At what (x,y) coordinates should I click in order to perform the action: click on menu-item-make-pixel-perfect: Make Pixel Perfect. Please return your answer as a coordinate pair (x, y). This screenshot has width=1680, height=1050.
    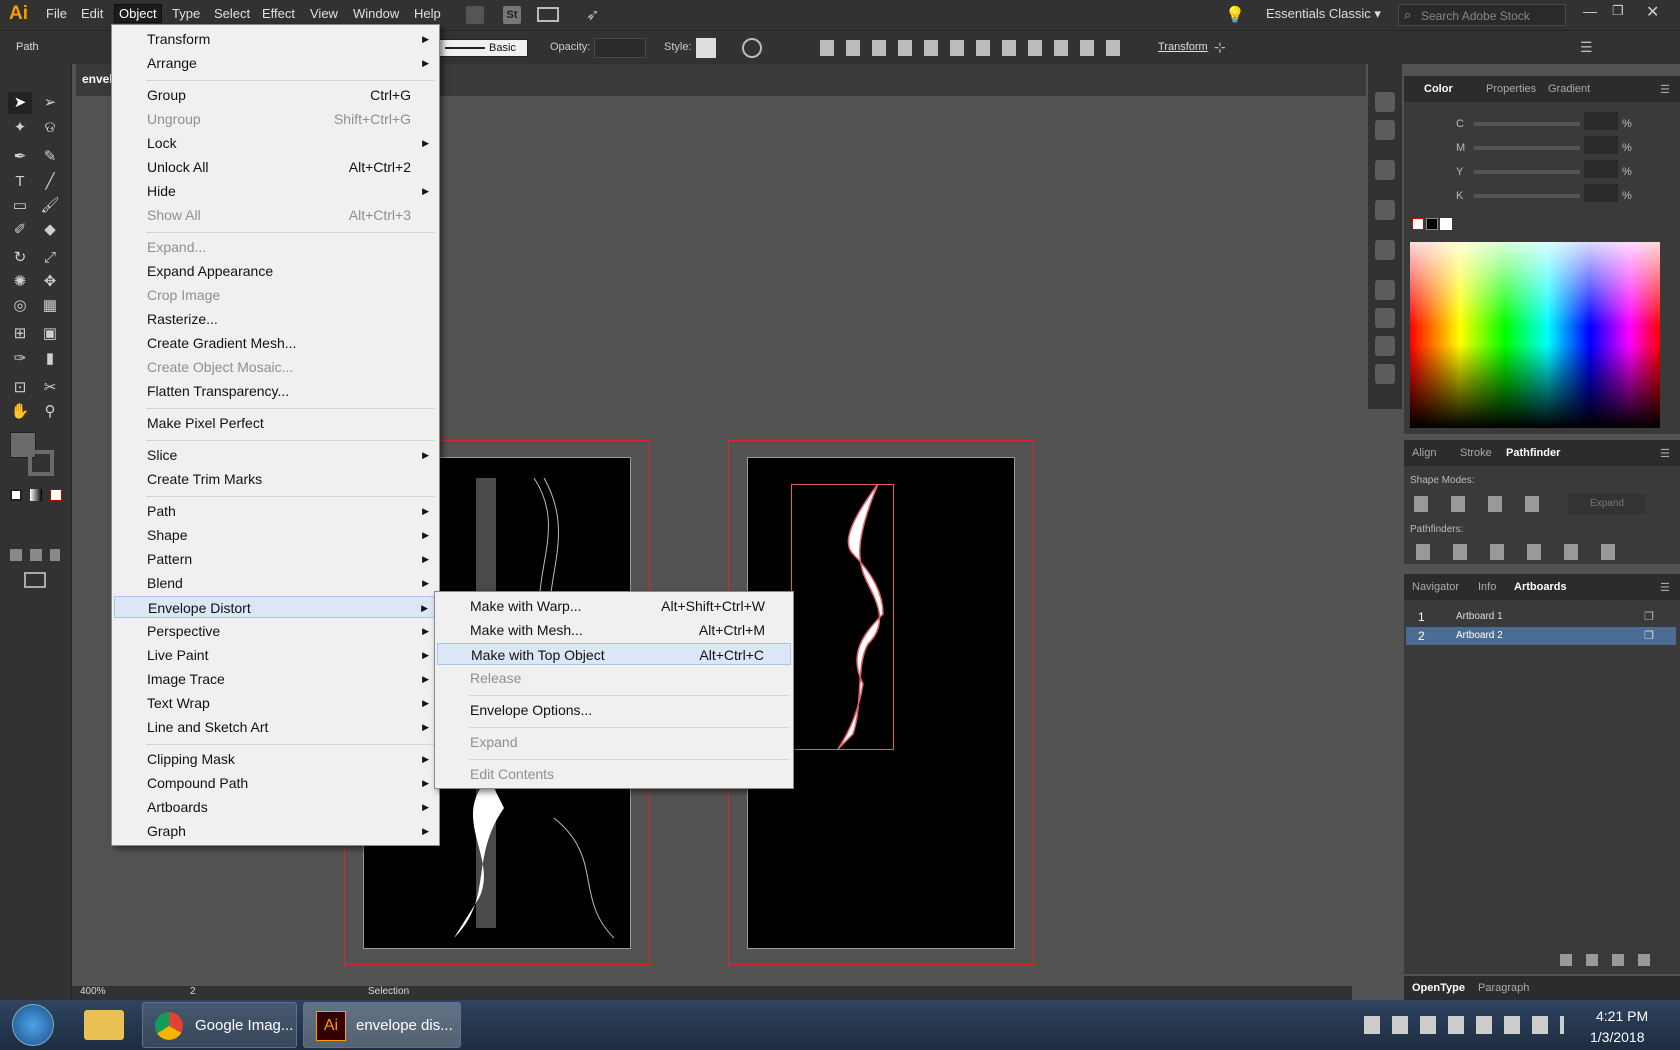
    Looking at the image, I should click on (275, 423).